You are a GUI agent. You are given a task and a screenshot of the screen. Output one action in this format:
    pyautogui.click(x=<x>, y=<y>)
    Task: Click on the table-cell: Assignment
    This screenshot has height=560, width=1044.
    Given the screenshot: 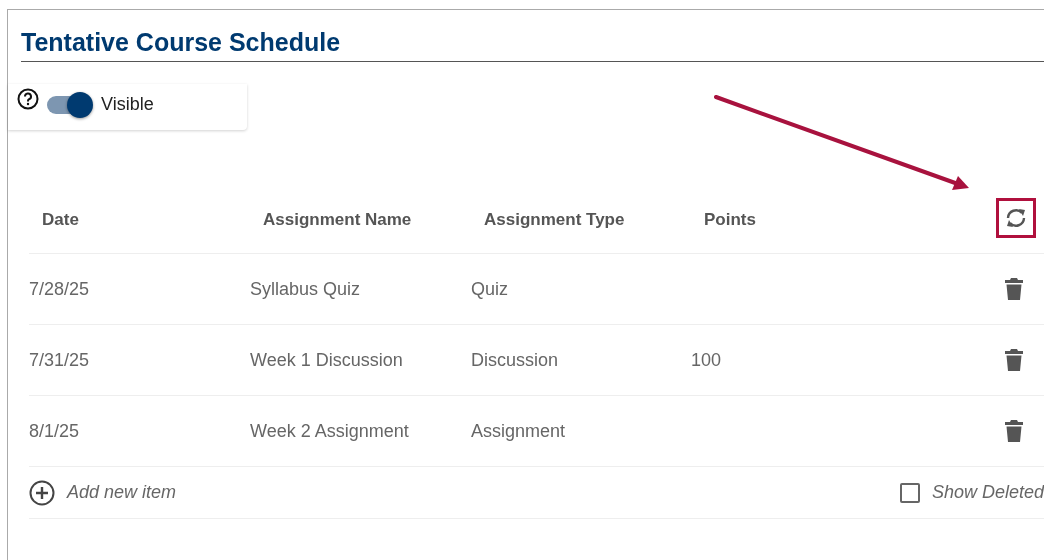 What is the action you would take?
    pyautogui.click(x=518, y=430)
    